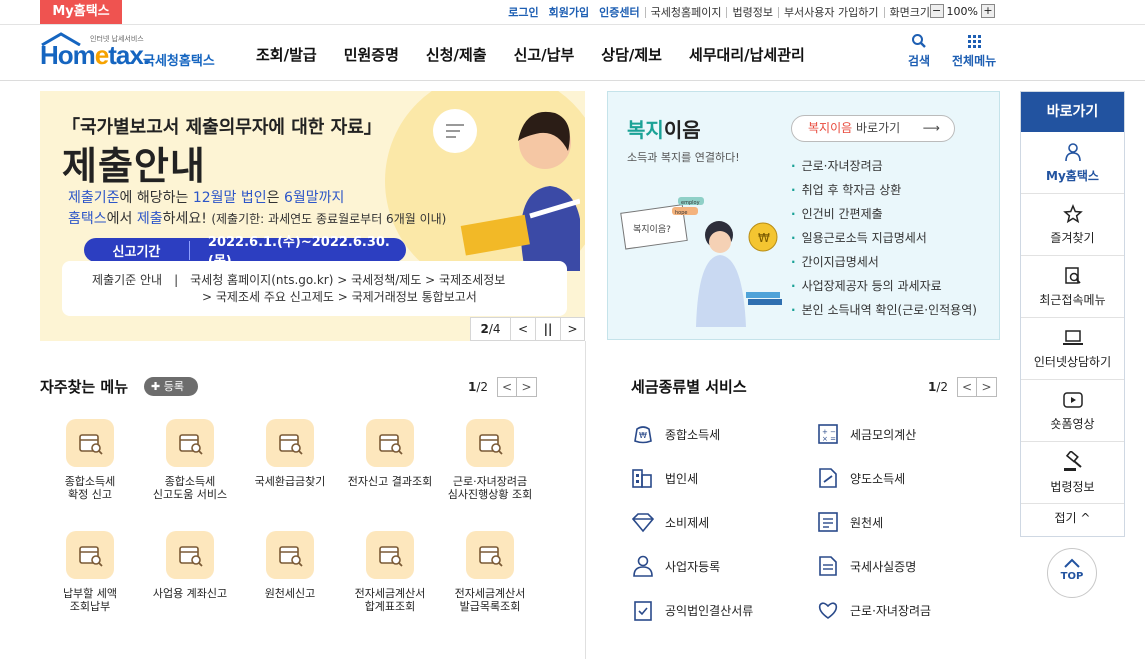  I want to click on tax-business-registration: 사업자등록, so click(675, 566).